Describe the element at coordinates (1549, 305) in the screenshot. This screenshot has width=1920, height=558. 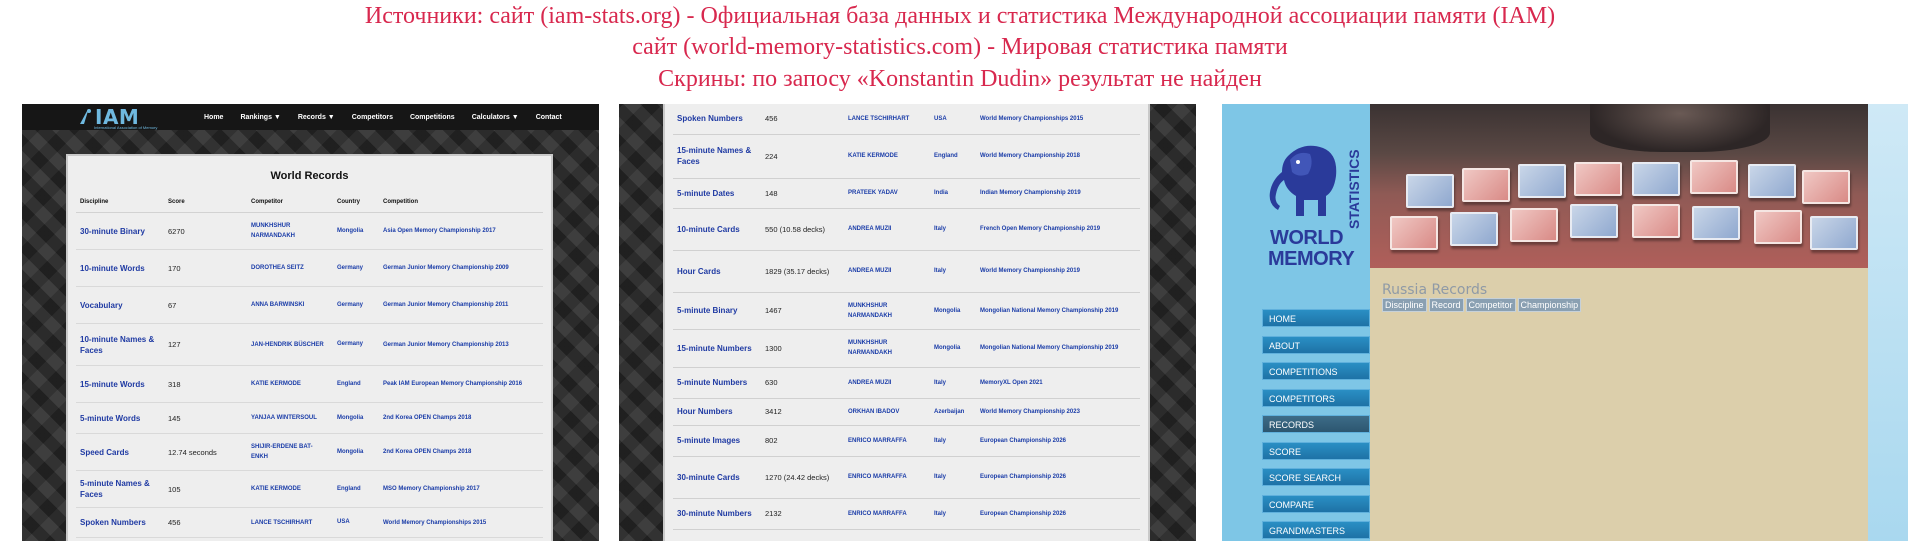
I see `column-tab-championship: Championship` at that location.